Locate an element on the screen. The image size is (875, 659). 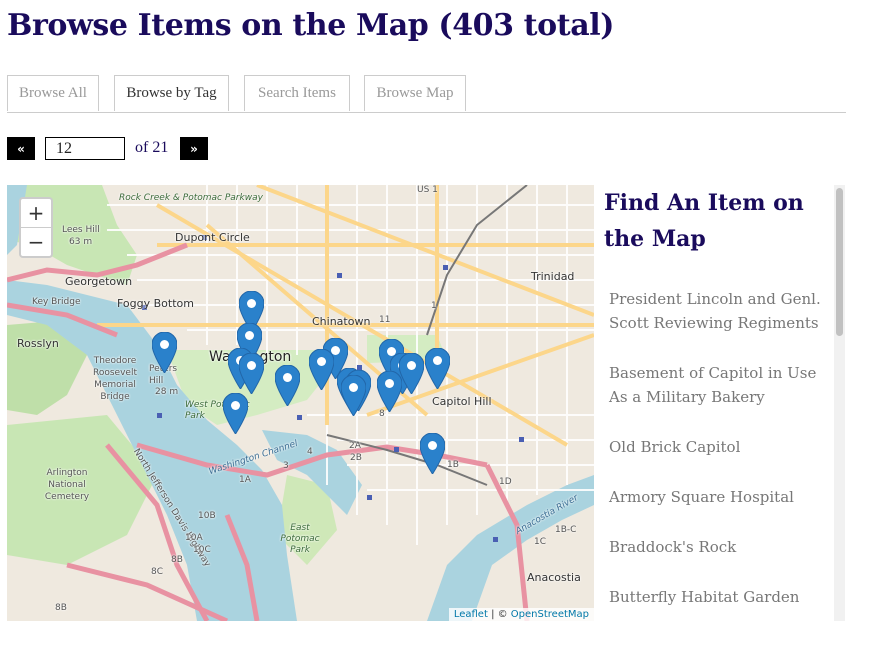
map-attribution: Leaflet | © OpenStreetMap is located at coordinates (521, 614).